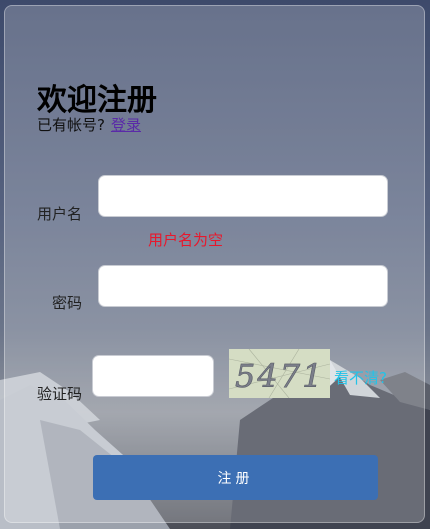 The width and height of the screenshot is (430, 529). I want to click on password-label: 密码, so click(66, 303).